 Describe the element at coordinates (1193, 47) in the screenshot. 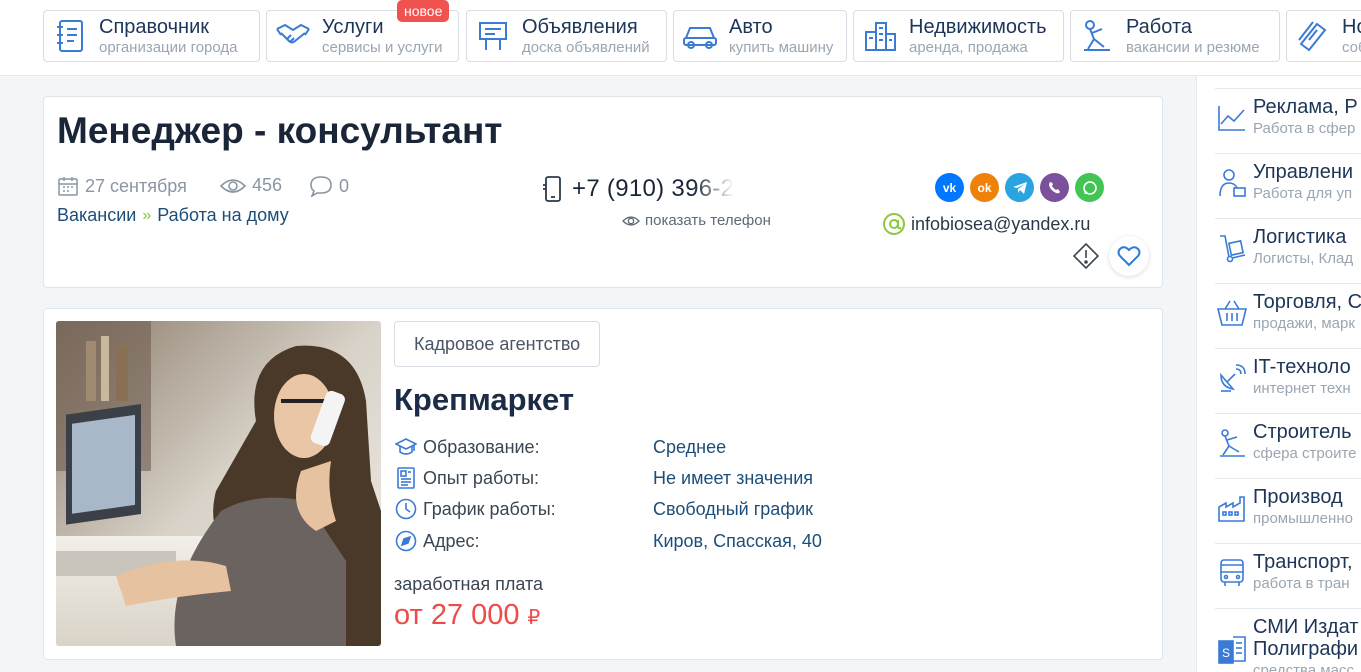

I see `nav-subtitle: вакансии и резюме` at that location.